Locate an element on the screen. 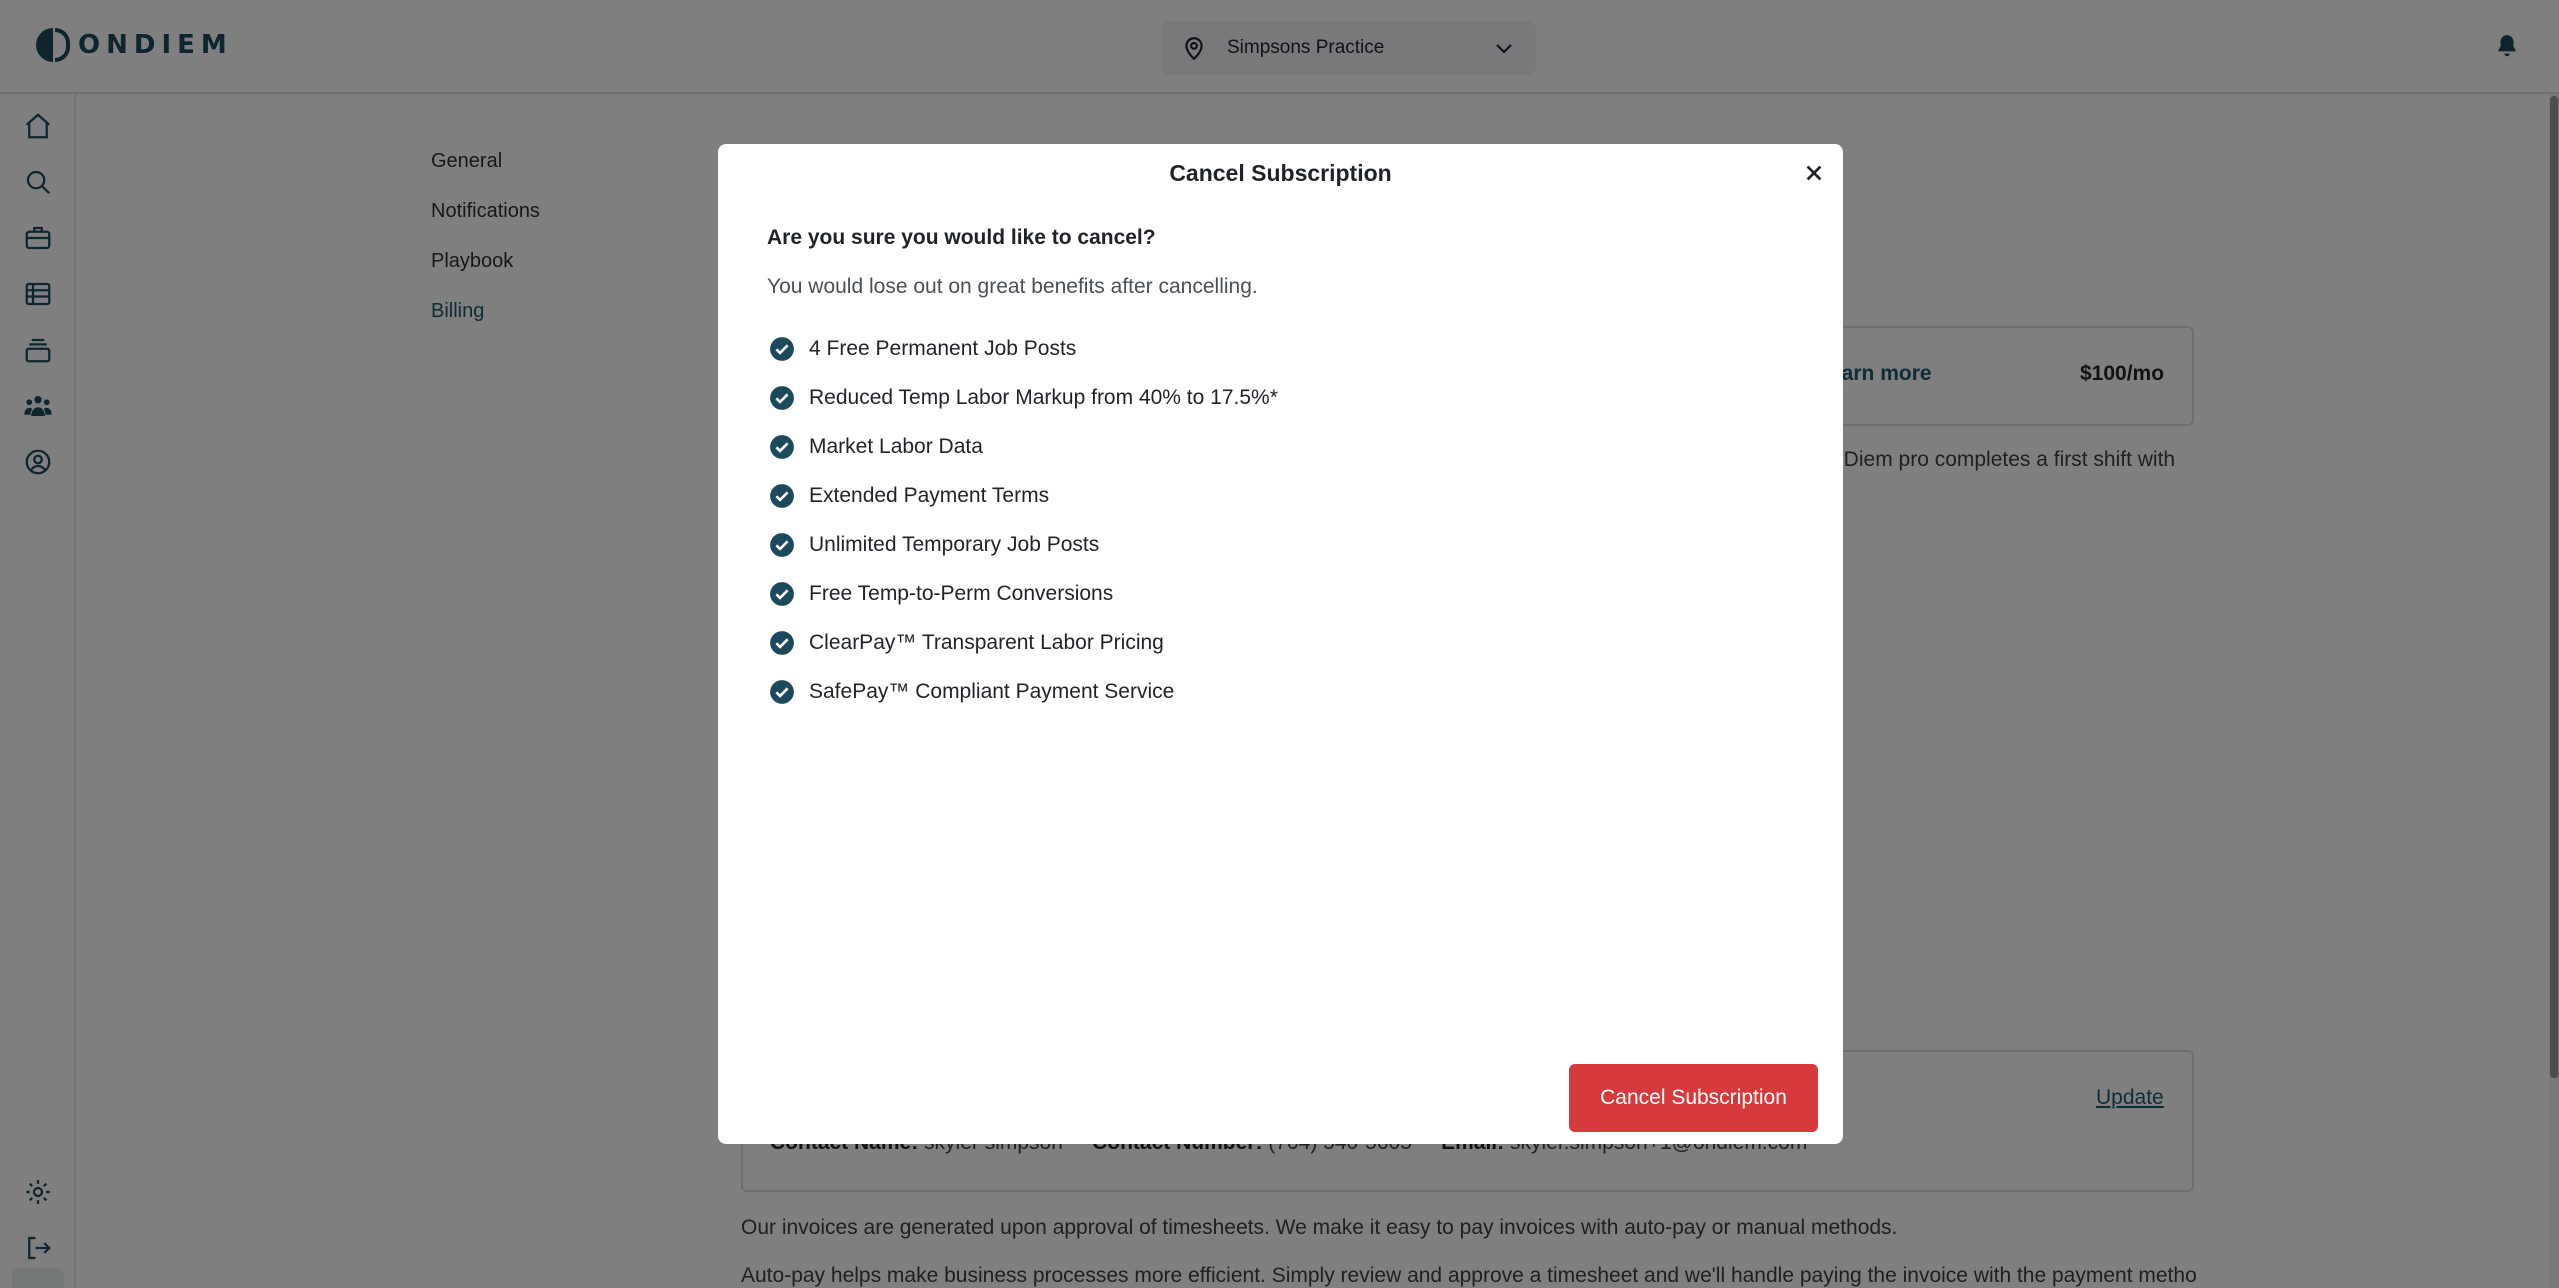 The image size is (2559, 1288). benefit-text: Free Temp-to-Perm Conversions is located at coordinates (961, 593).